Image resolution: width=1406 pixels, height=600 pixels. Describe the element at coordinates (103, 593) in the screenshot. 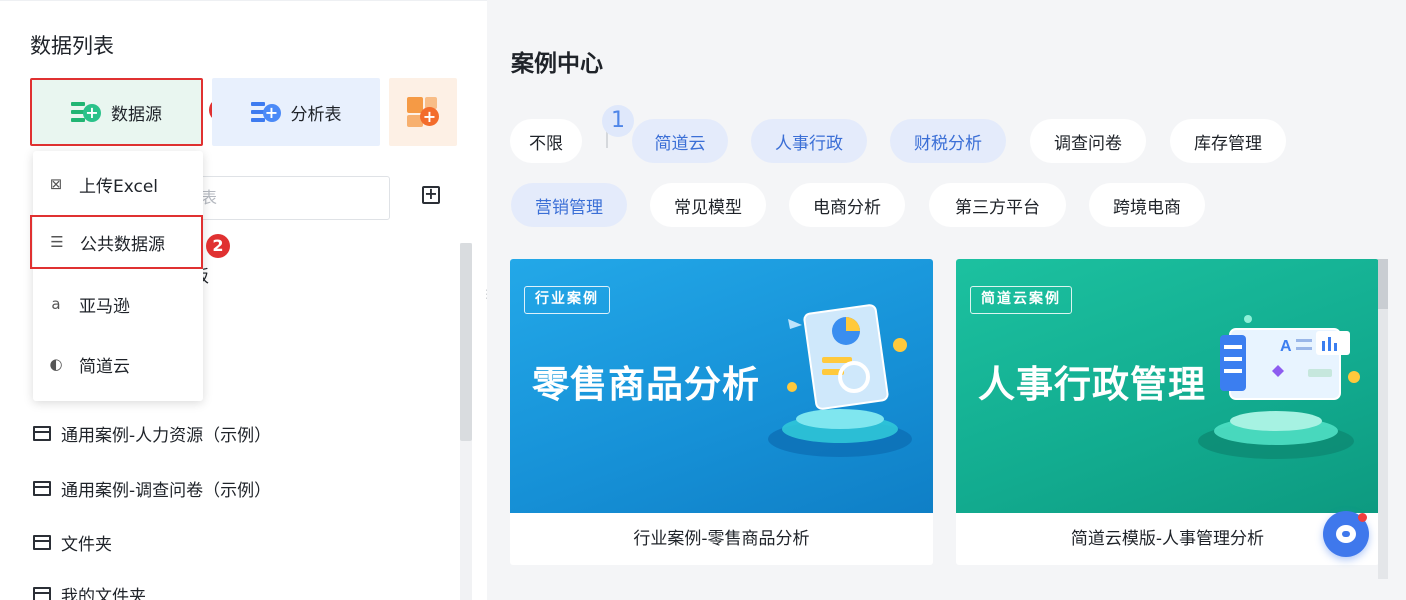

I see `folder-label: 我的文件夹` at that location.